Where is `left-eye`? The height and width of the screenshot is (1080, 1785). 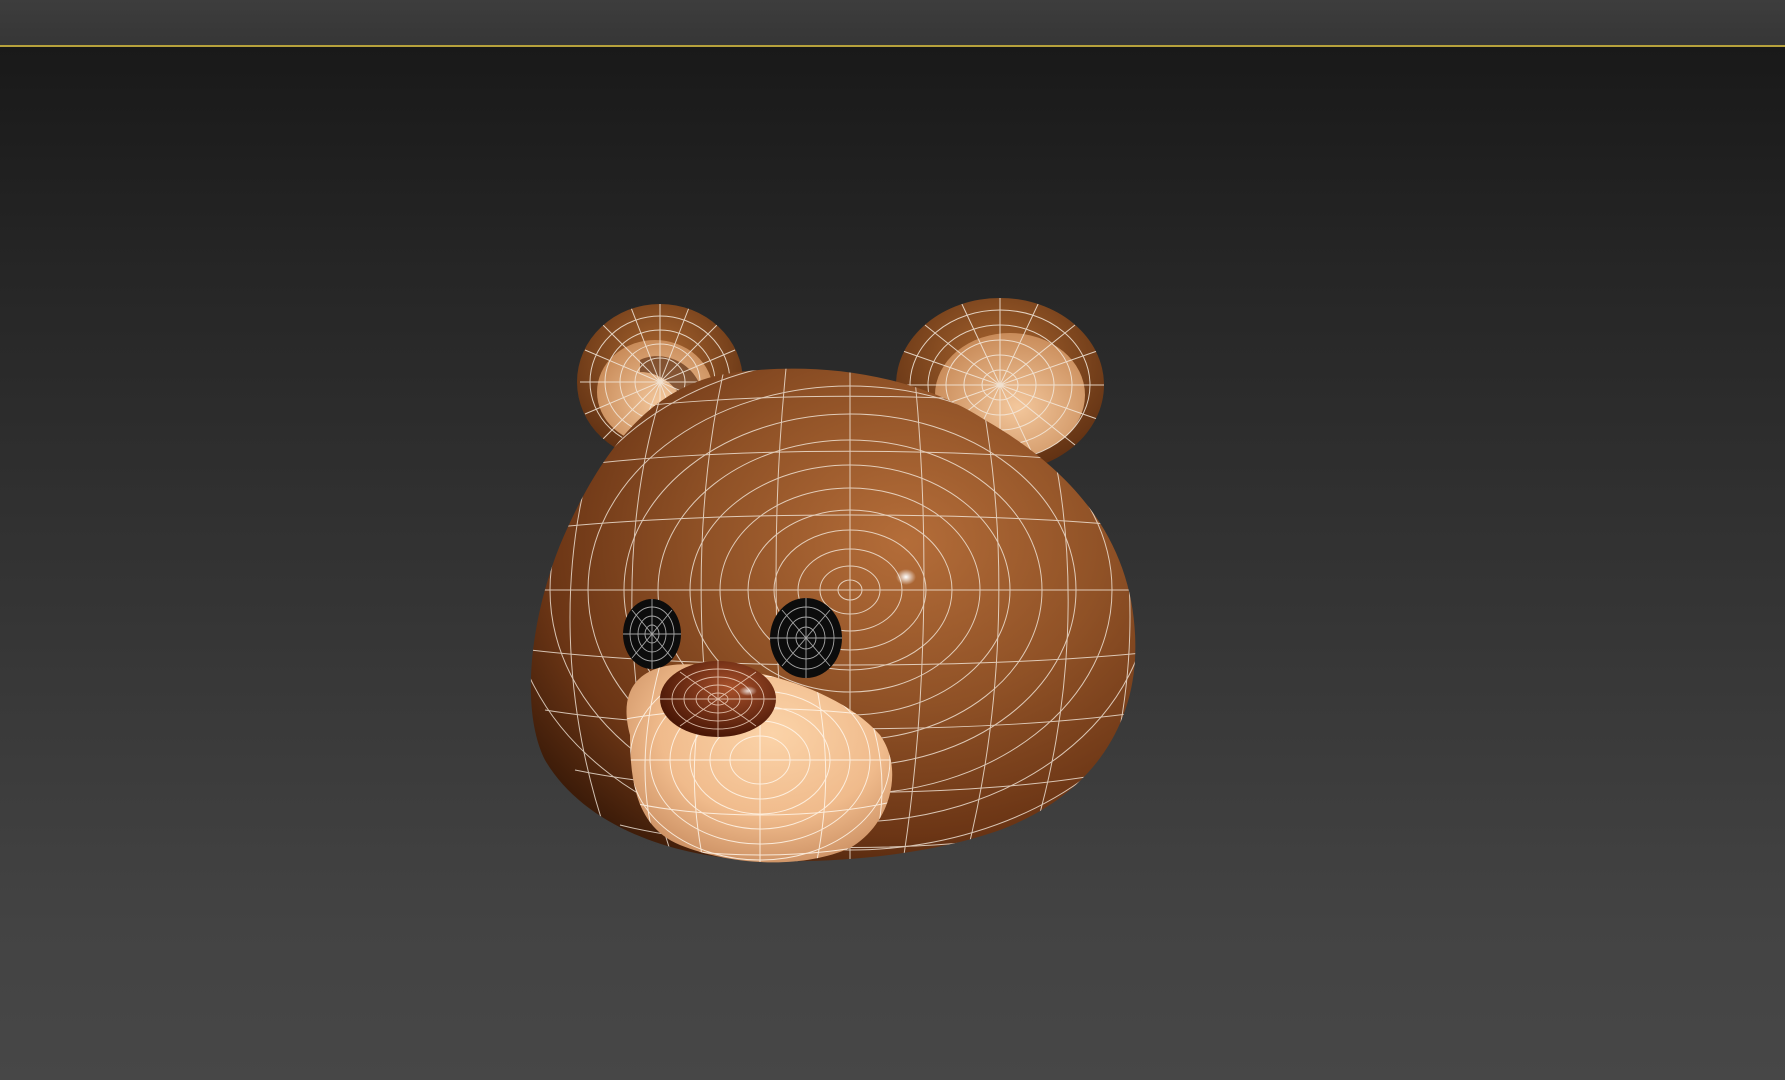 left-eye is located at coordinates (652, 634).